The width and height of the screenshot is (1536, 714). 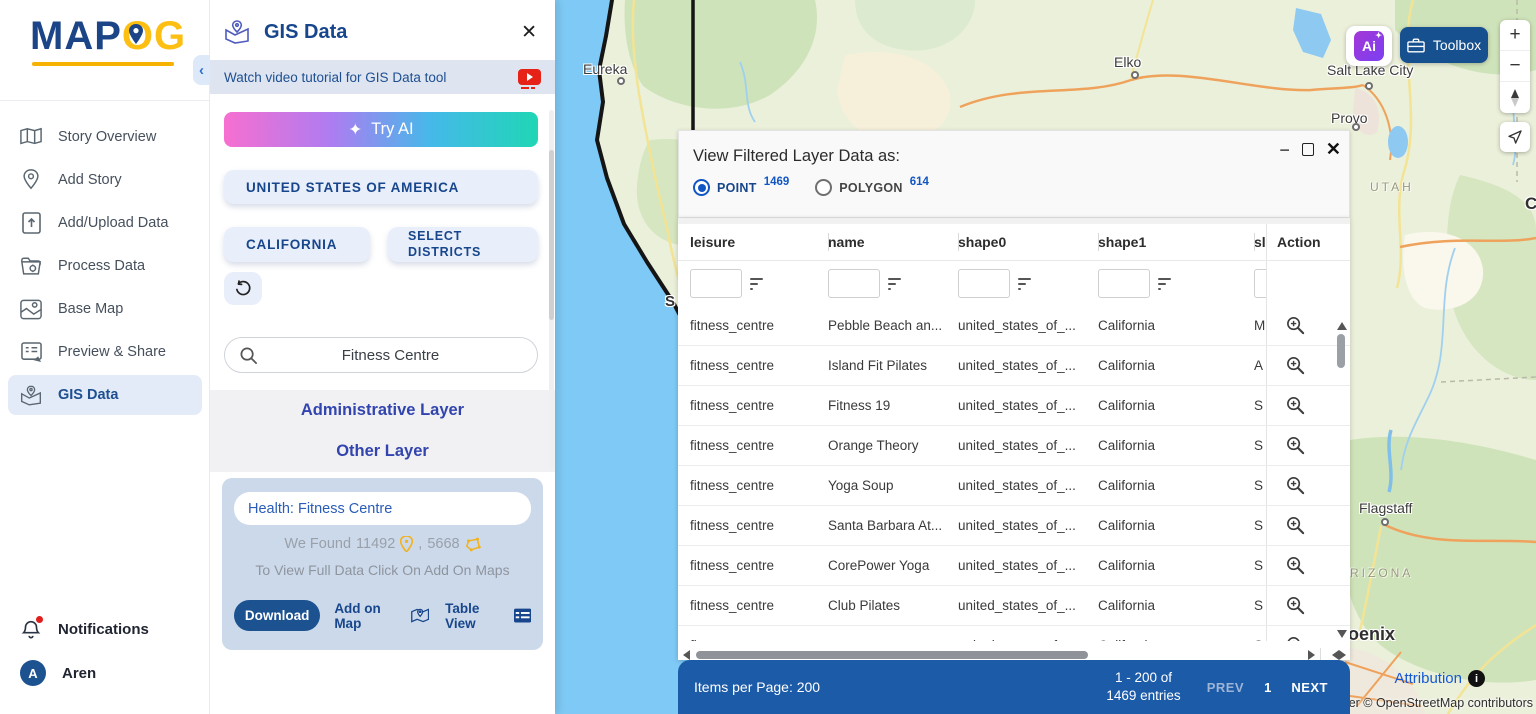 What do you see at coordinates (824, 187) in the screenshot?
I see `radio-circle-icon` at bounding box center [824, 187].